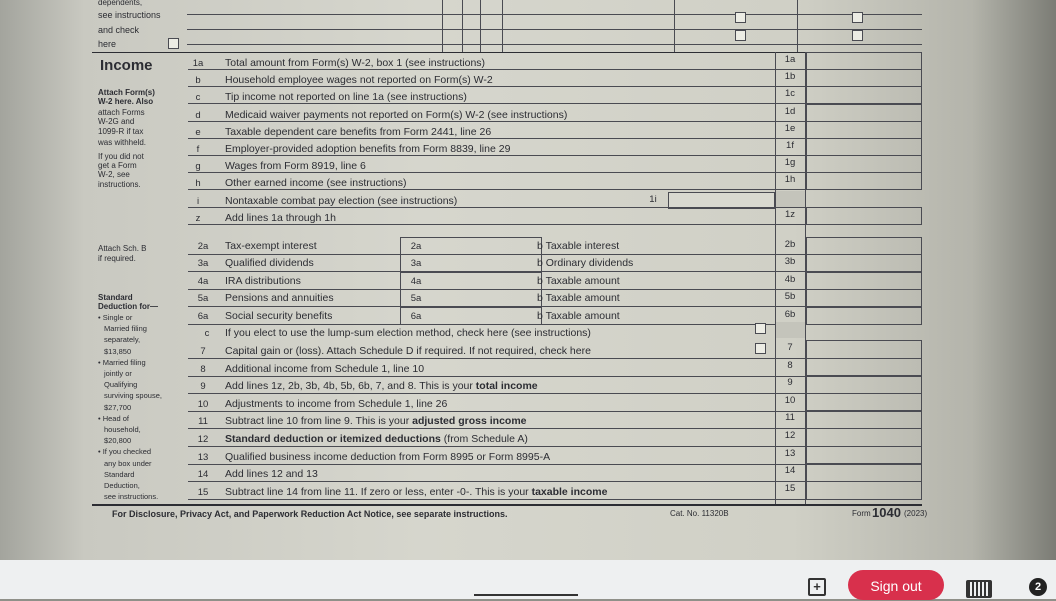 This screenshot has height=601, width=1056. What do you see at coordinates (864, 246) in the screenshot?
I see `amount-field-2b` at bounding box center [864, 246].